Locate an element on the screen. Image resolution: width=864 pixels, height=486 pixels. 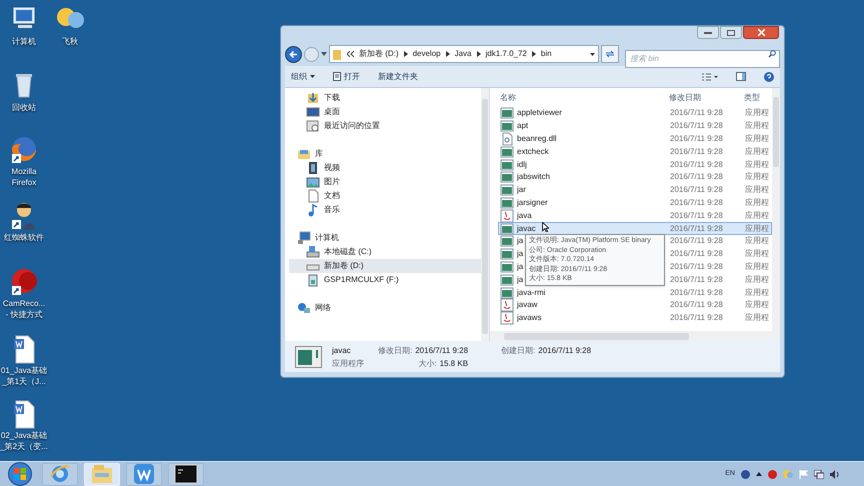
details-file-type: 应用程序 is located at coordinates (348, 364).